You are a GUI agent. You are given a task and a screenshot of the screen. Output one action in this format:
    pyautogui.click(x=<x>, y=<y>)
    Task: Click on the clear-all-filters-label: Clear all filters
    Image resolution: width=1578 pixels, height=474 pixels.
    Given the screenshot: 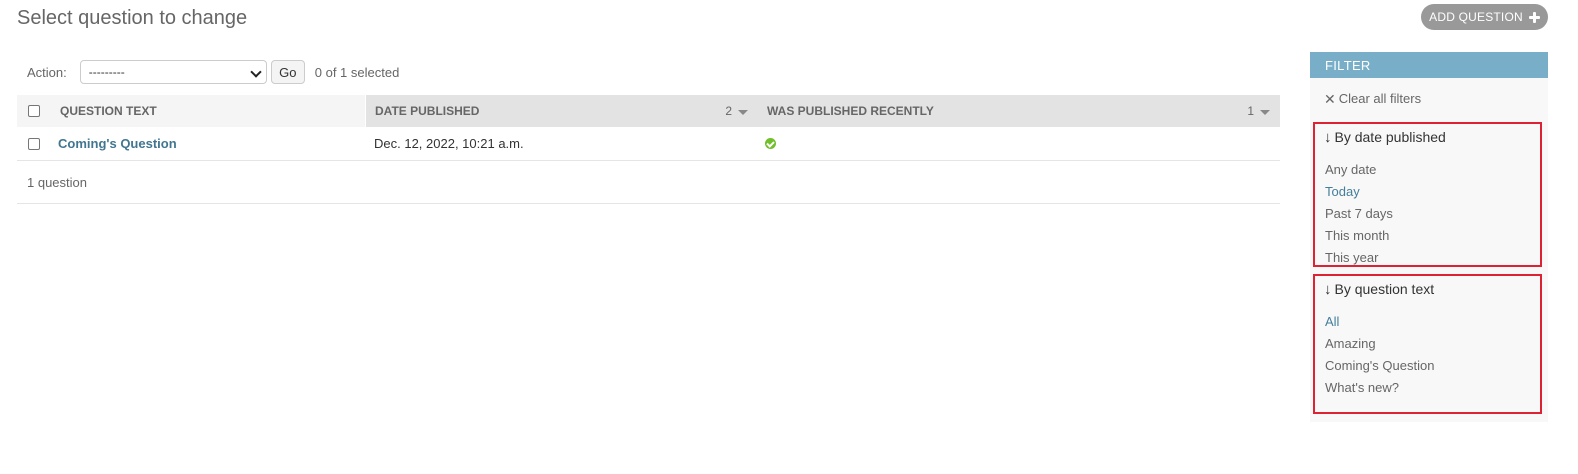 What is the action you would take?
    pyautogui.click(x=1380, y=98)
    